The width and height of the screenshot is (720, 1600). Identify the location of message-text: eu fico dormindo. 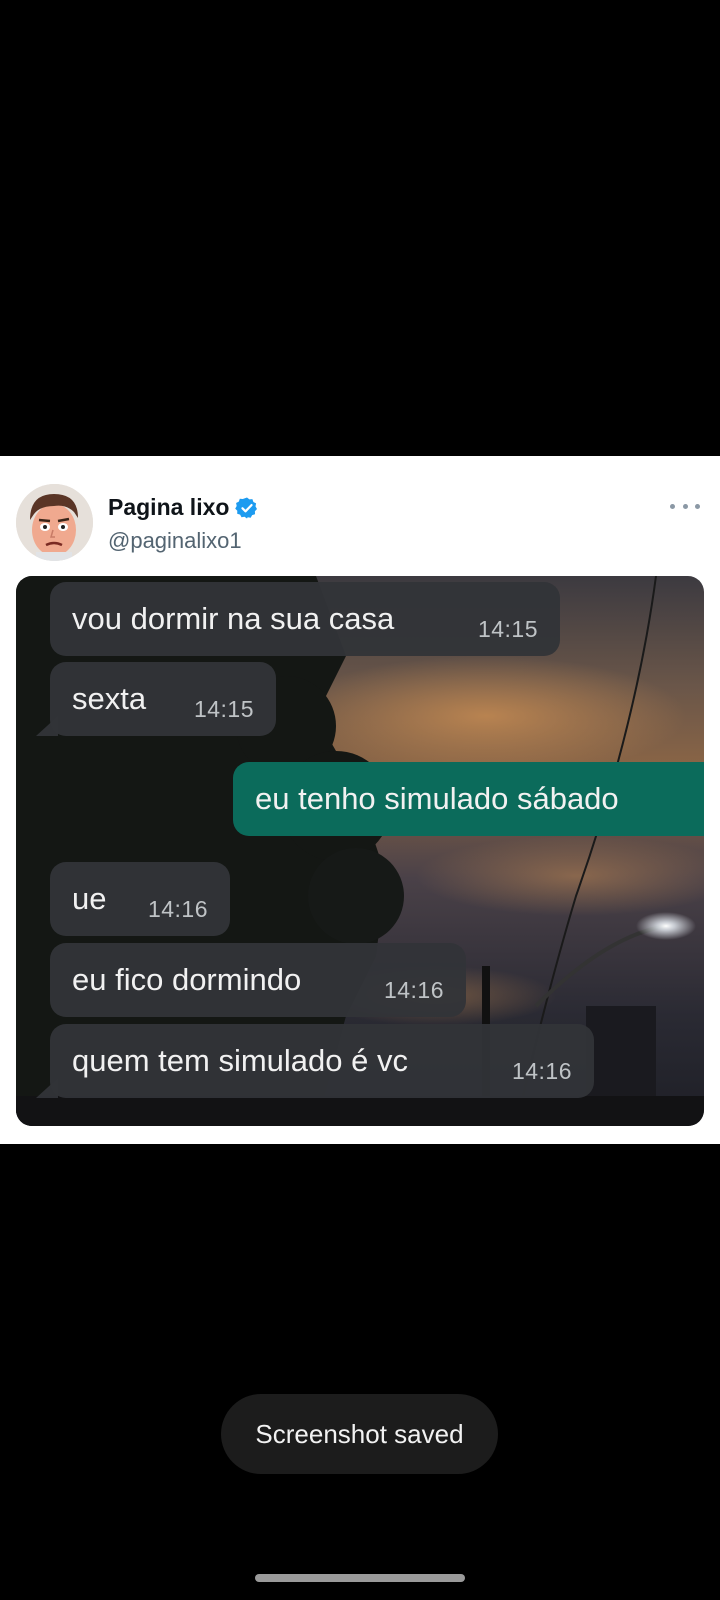
(187, 979).